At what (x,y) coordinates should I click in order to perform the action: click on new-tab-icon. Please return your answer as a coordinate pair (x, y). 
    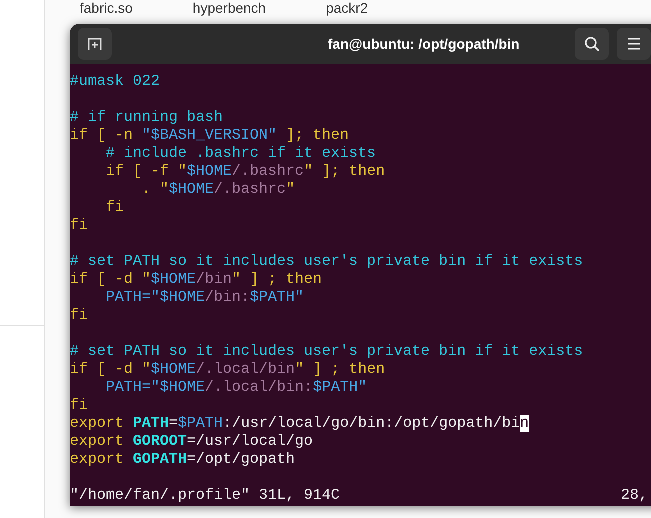
    Looking at the image, I should click on (95, 44).